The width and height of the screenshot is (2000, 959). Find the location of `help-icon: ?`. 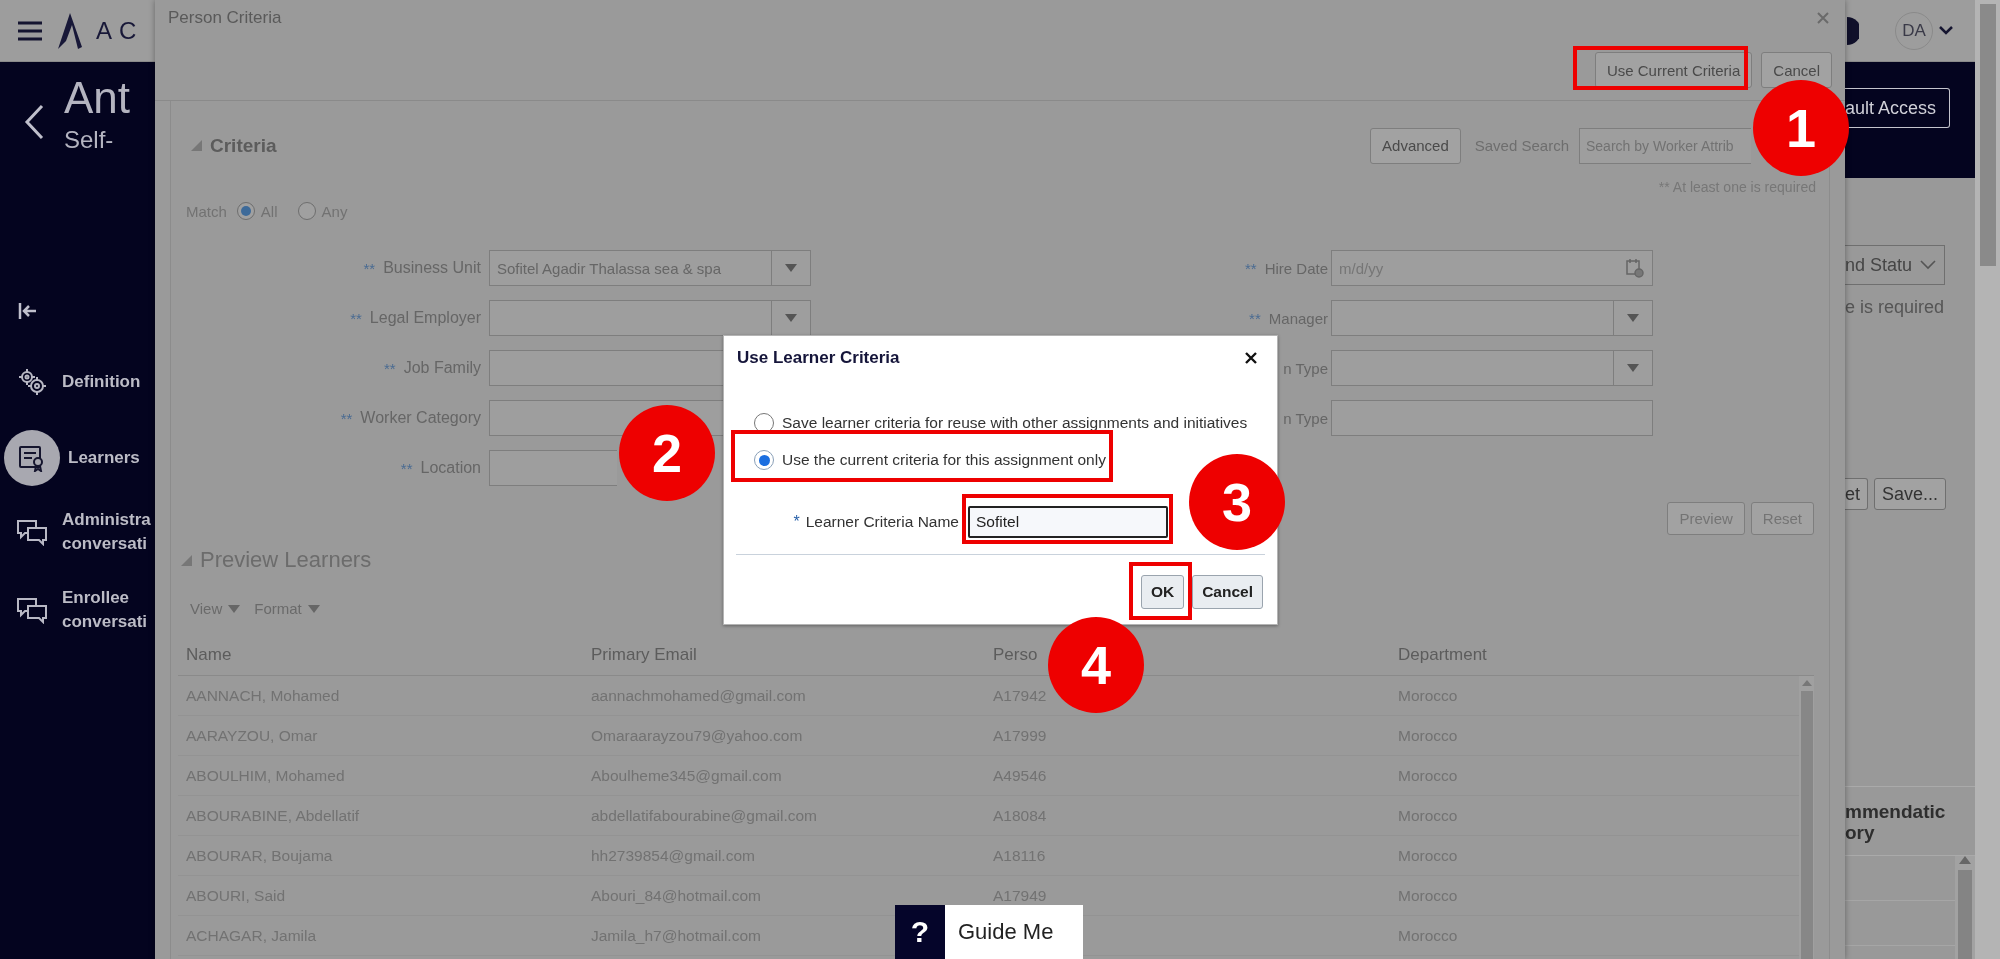

help-icon: ? is located at coordinates (920, 932).